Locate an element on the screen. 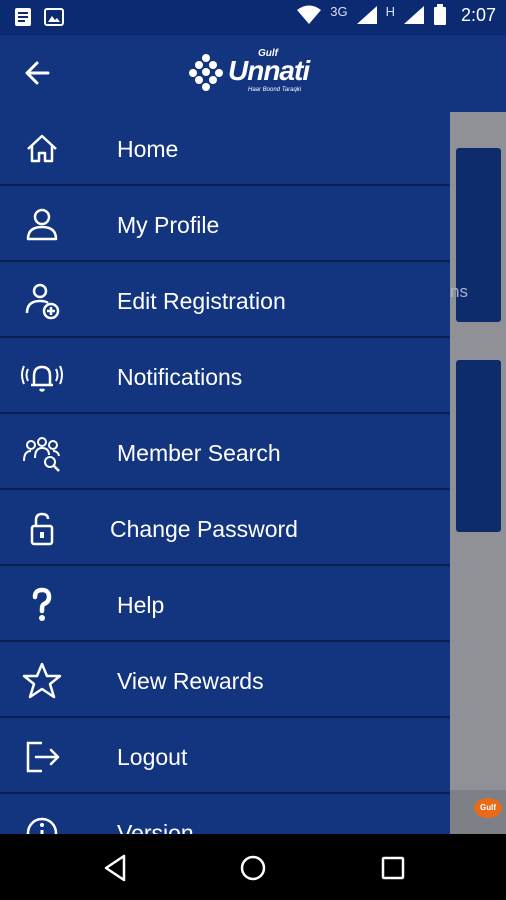 The height and width of the screenshot is (900, 506). menu-item-label: Edit Registration is located at coordinates (201, 301).